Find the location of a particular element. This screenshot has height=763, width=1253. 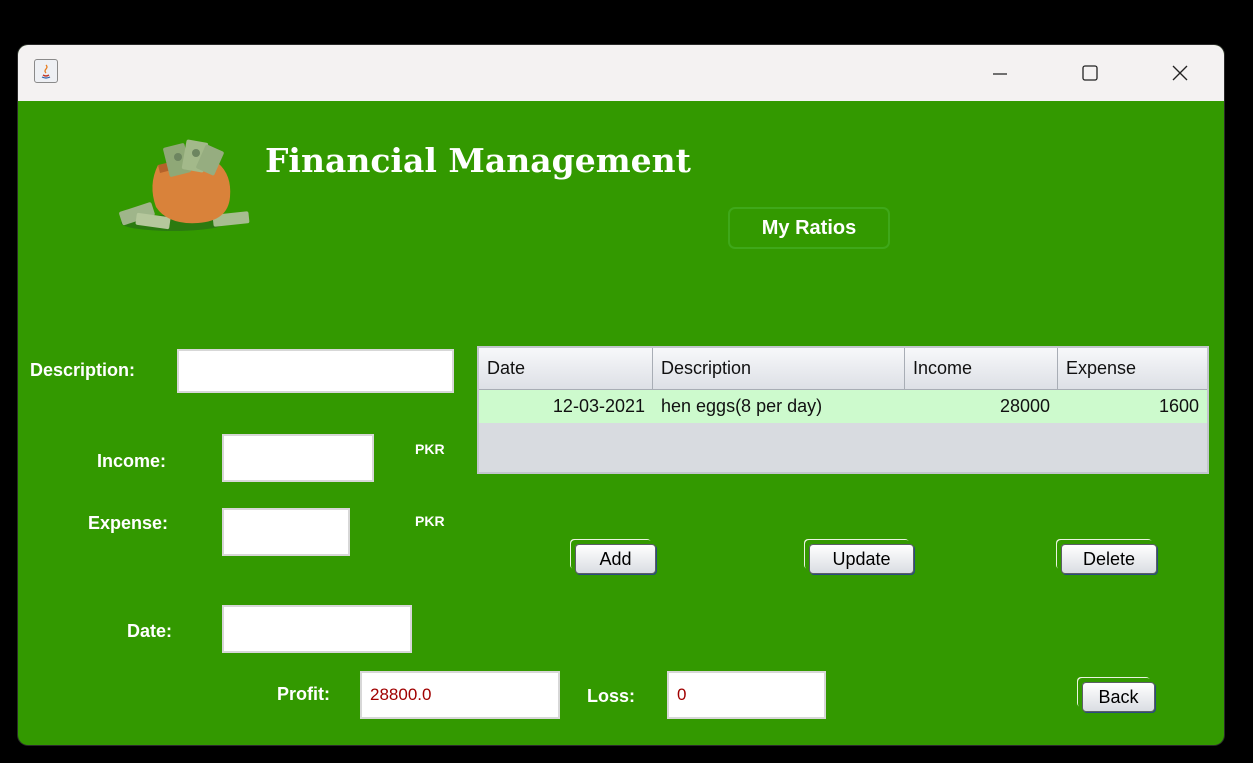

delete-button: Delete is located at coordinates (1109, 559).